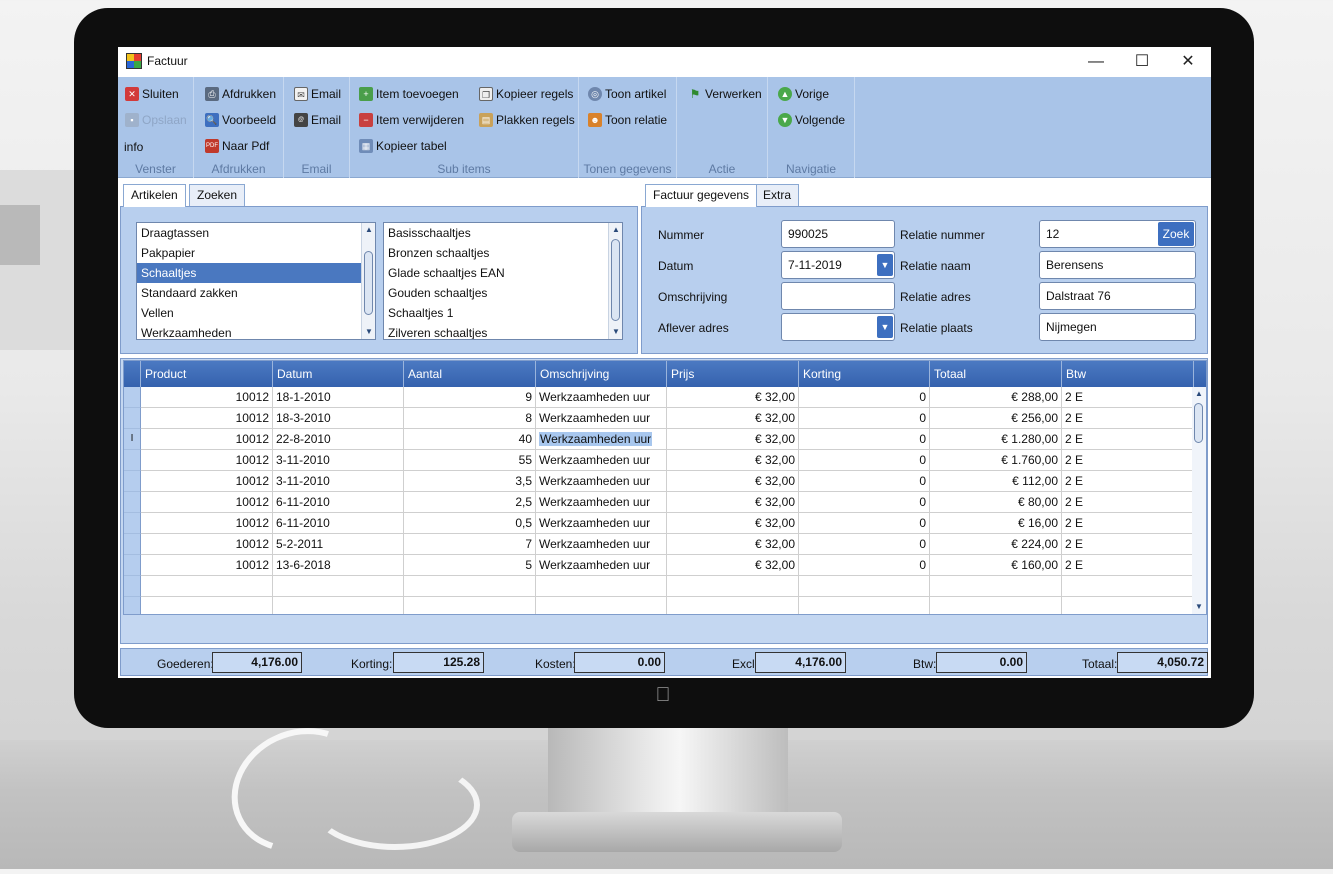 This screenshot has height=874, width=1333. What do you see at coordinates (1142, 62) in the screenshot?
I see `maximize-button: ☐` at bounding box center [1142, 62].